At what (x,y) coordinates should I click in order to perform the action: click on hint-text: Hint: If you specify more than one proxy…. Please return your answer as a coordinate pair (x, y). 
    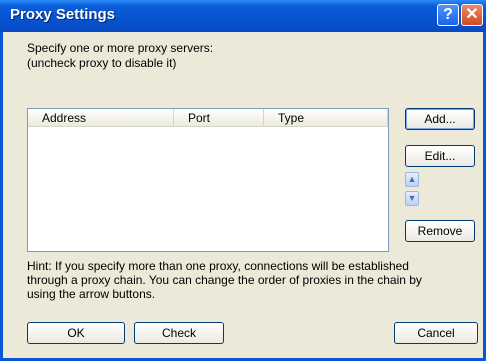
    Looking at the image, I should click on (252, 280).